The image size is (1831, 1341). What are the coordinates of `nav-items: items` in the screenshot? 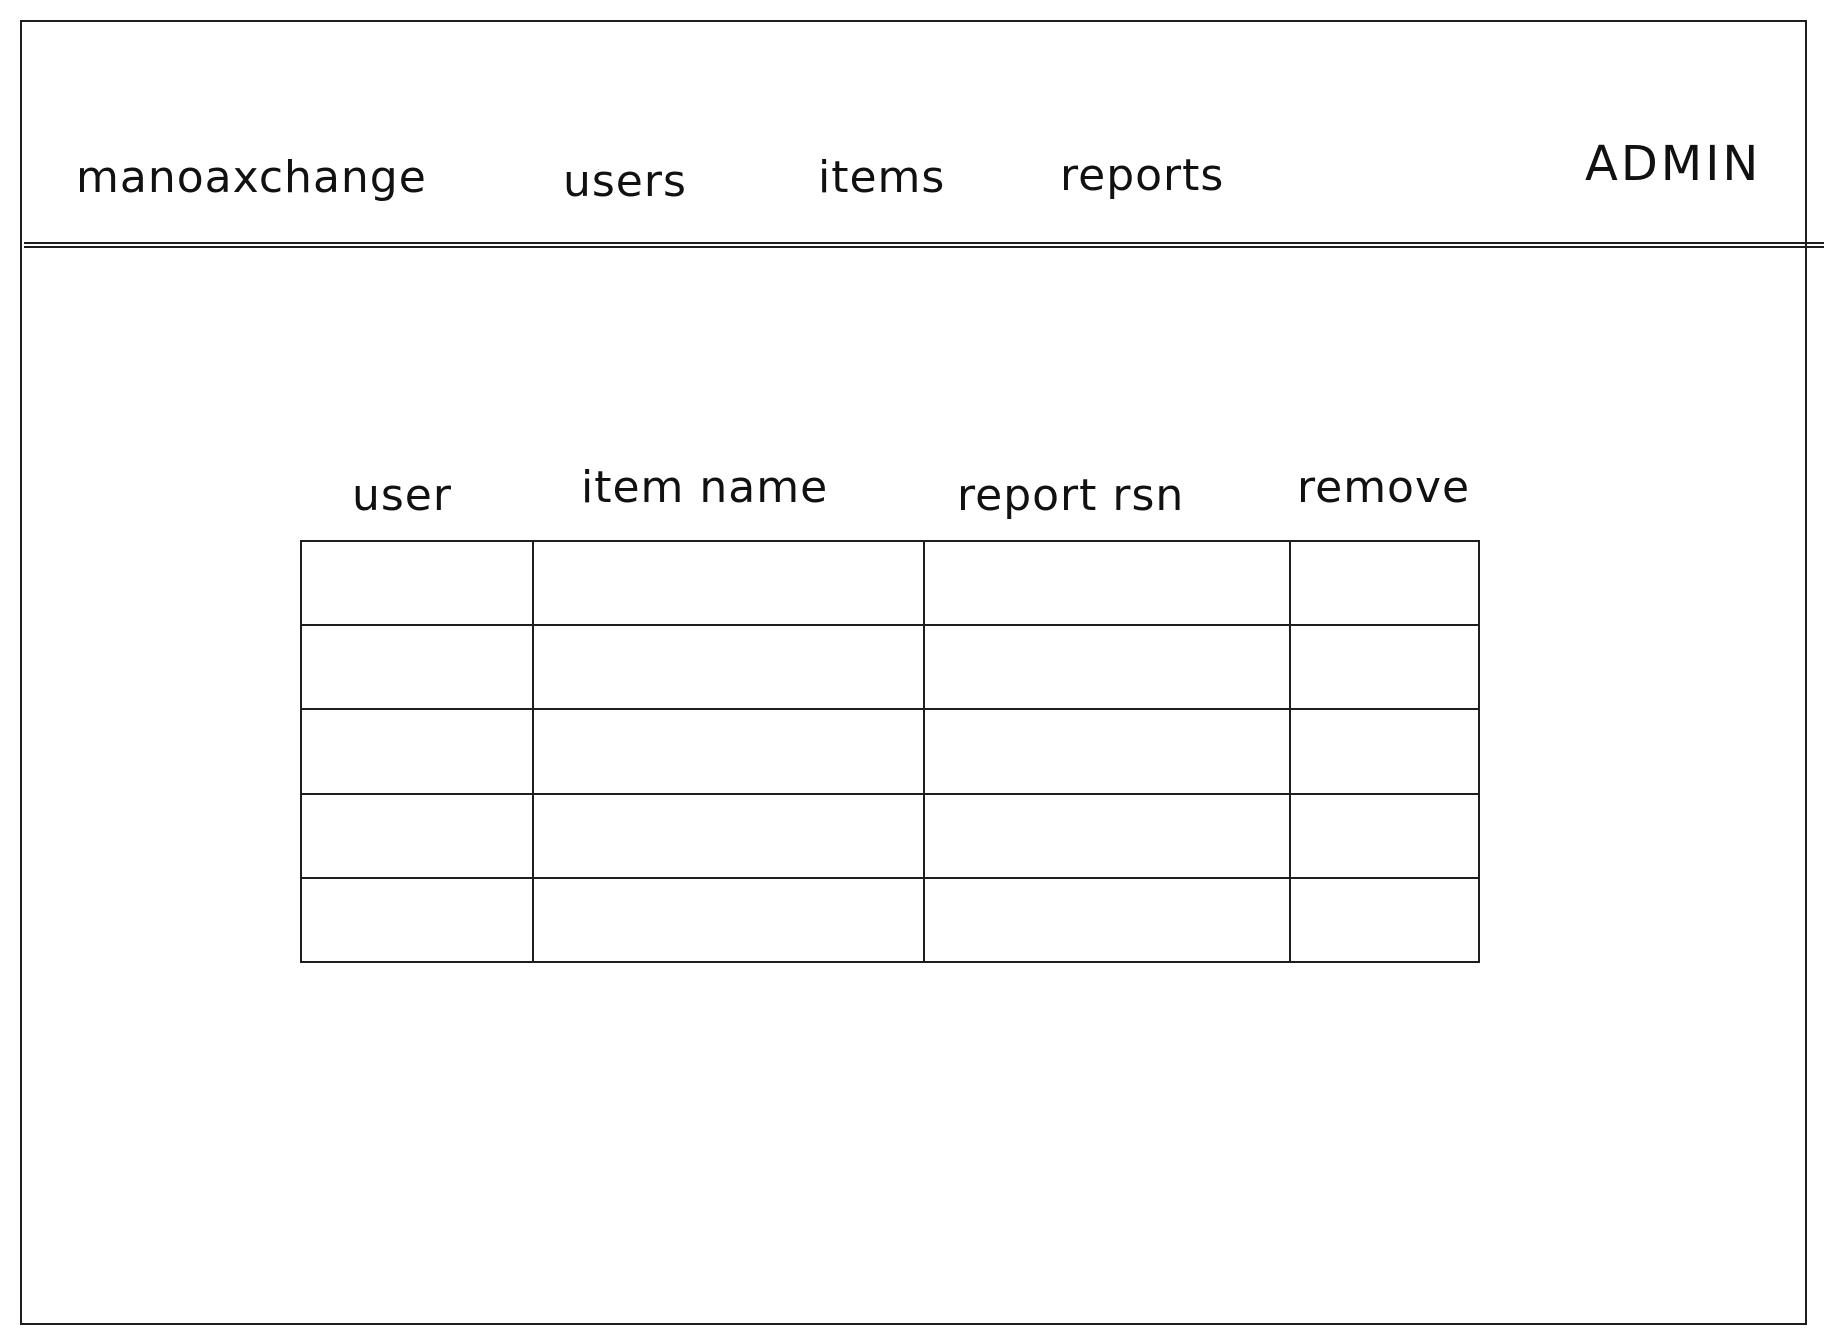 It's located at (881, 177).